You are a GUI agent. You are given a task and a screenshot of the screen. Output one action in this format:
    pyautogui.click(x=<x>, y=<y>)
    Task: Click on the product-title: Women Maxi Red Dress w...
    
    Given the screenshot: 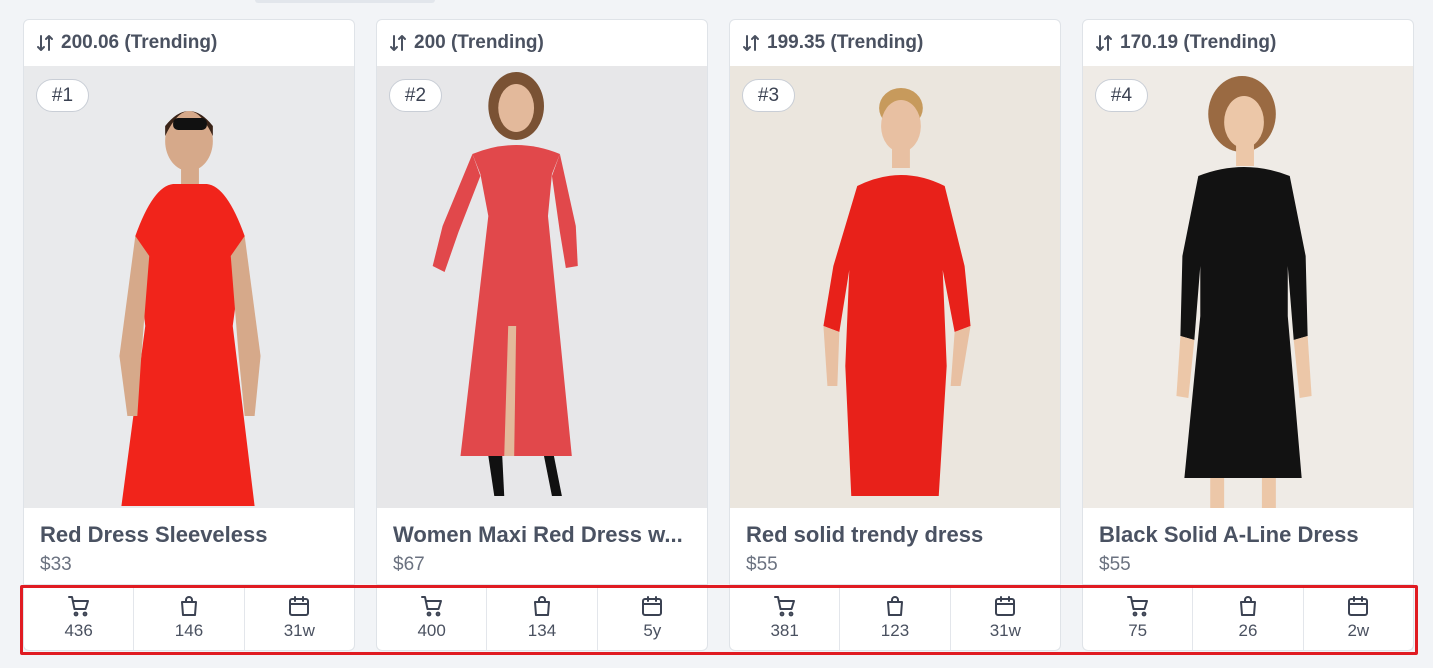 What is the action you would take?
    pyautogui.click(x=542, y=535)
    